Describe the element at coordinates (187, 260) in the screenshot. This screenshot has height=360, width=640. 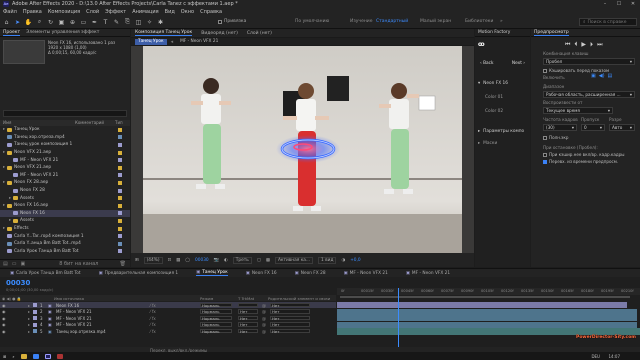
I see `mask-visibility-icon: ◯` at that location.